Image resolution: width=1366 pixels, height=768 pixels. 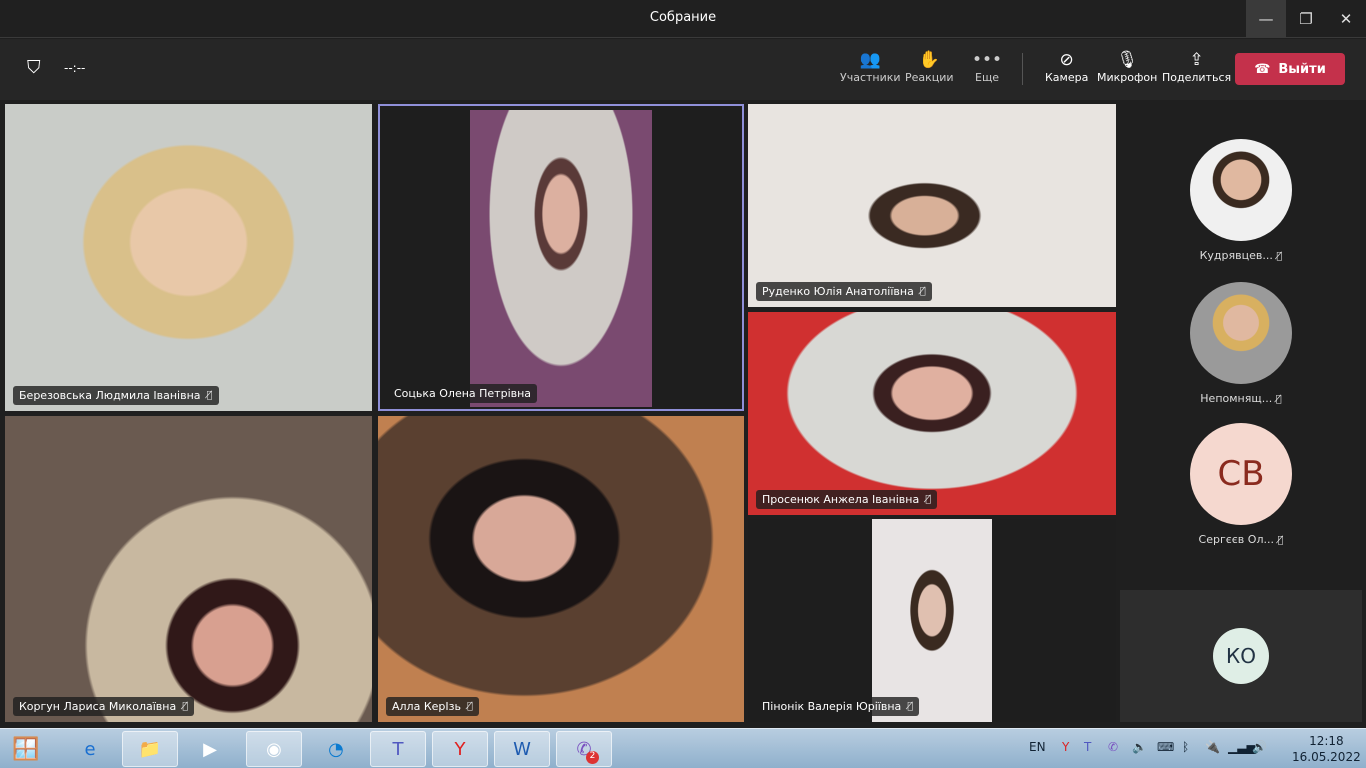 I want to click on yandex-icon: Y, so click(x=460, y=749).